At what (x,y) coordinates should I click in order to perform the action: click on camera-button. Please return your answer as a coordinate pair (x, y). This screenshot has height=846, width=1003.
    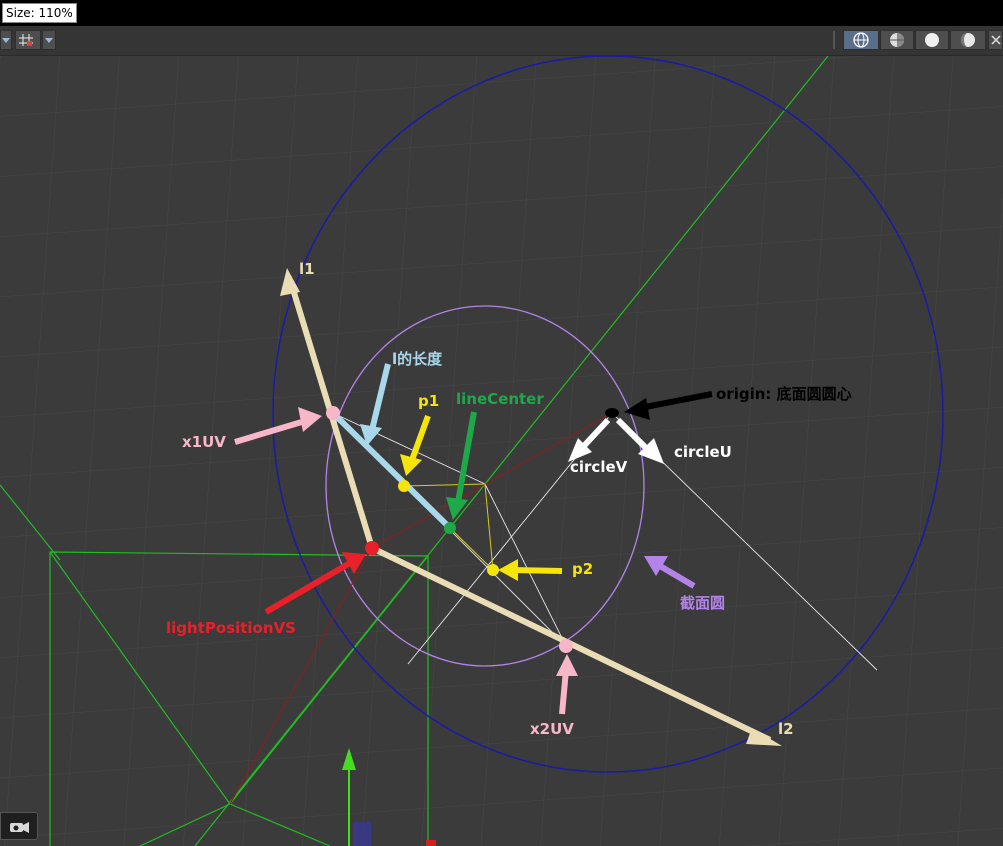
    Looking at the image, I should click on (19, 826).